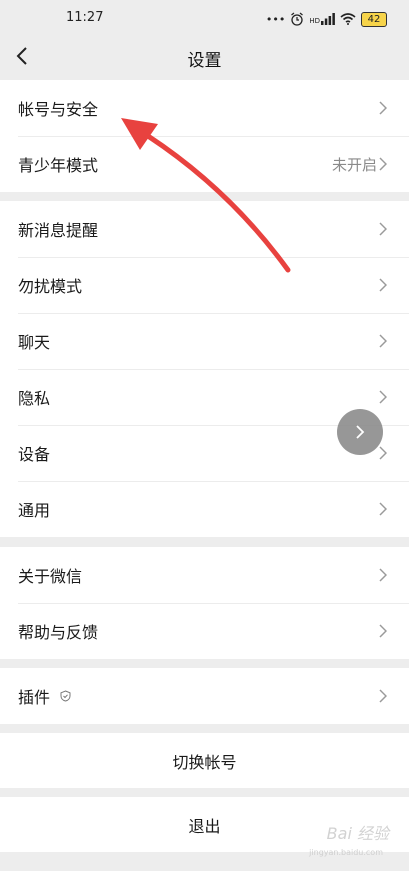  I want to click on battery-icon: 42, so click(374, 19).